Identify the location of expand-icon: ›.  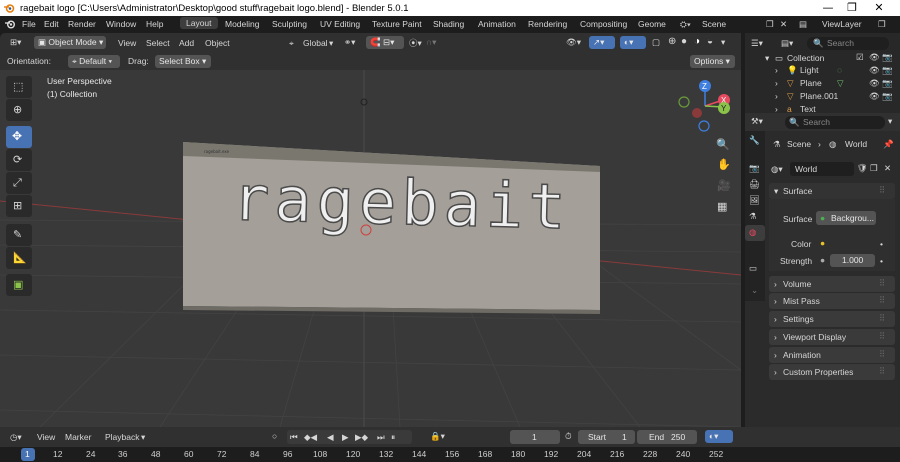
(776, 96).